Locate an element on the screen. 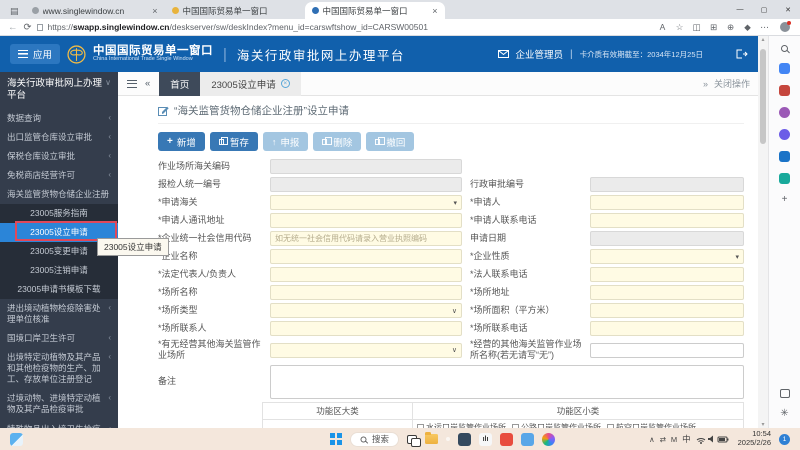 This screenshot has width=800, height=450. app-icon-media: ılı is located at coordinates (486, 439).